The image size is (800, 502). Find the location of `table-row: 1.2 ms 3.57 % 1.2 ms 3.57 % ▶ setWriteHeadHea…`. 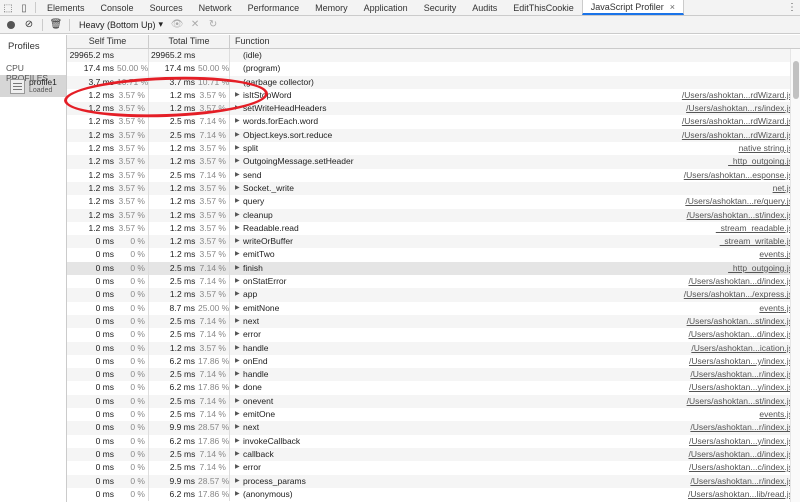

table-row: 1.2 ms 3.57 % 1.2 ms 3.57 % ▶ setWriteHeadHea… is located at coordinates (433, 109).